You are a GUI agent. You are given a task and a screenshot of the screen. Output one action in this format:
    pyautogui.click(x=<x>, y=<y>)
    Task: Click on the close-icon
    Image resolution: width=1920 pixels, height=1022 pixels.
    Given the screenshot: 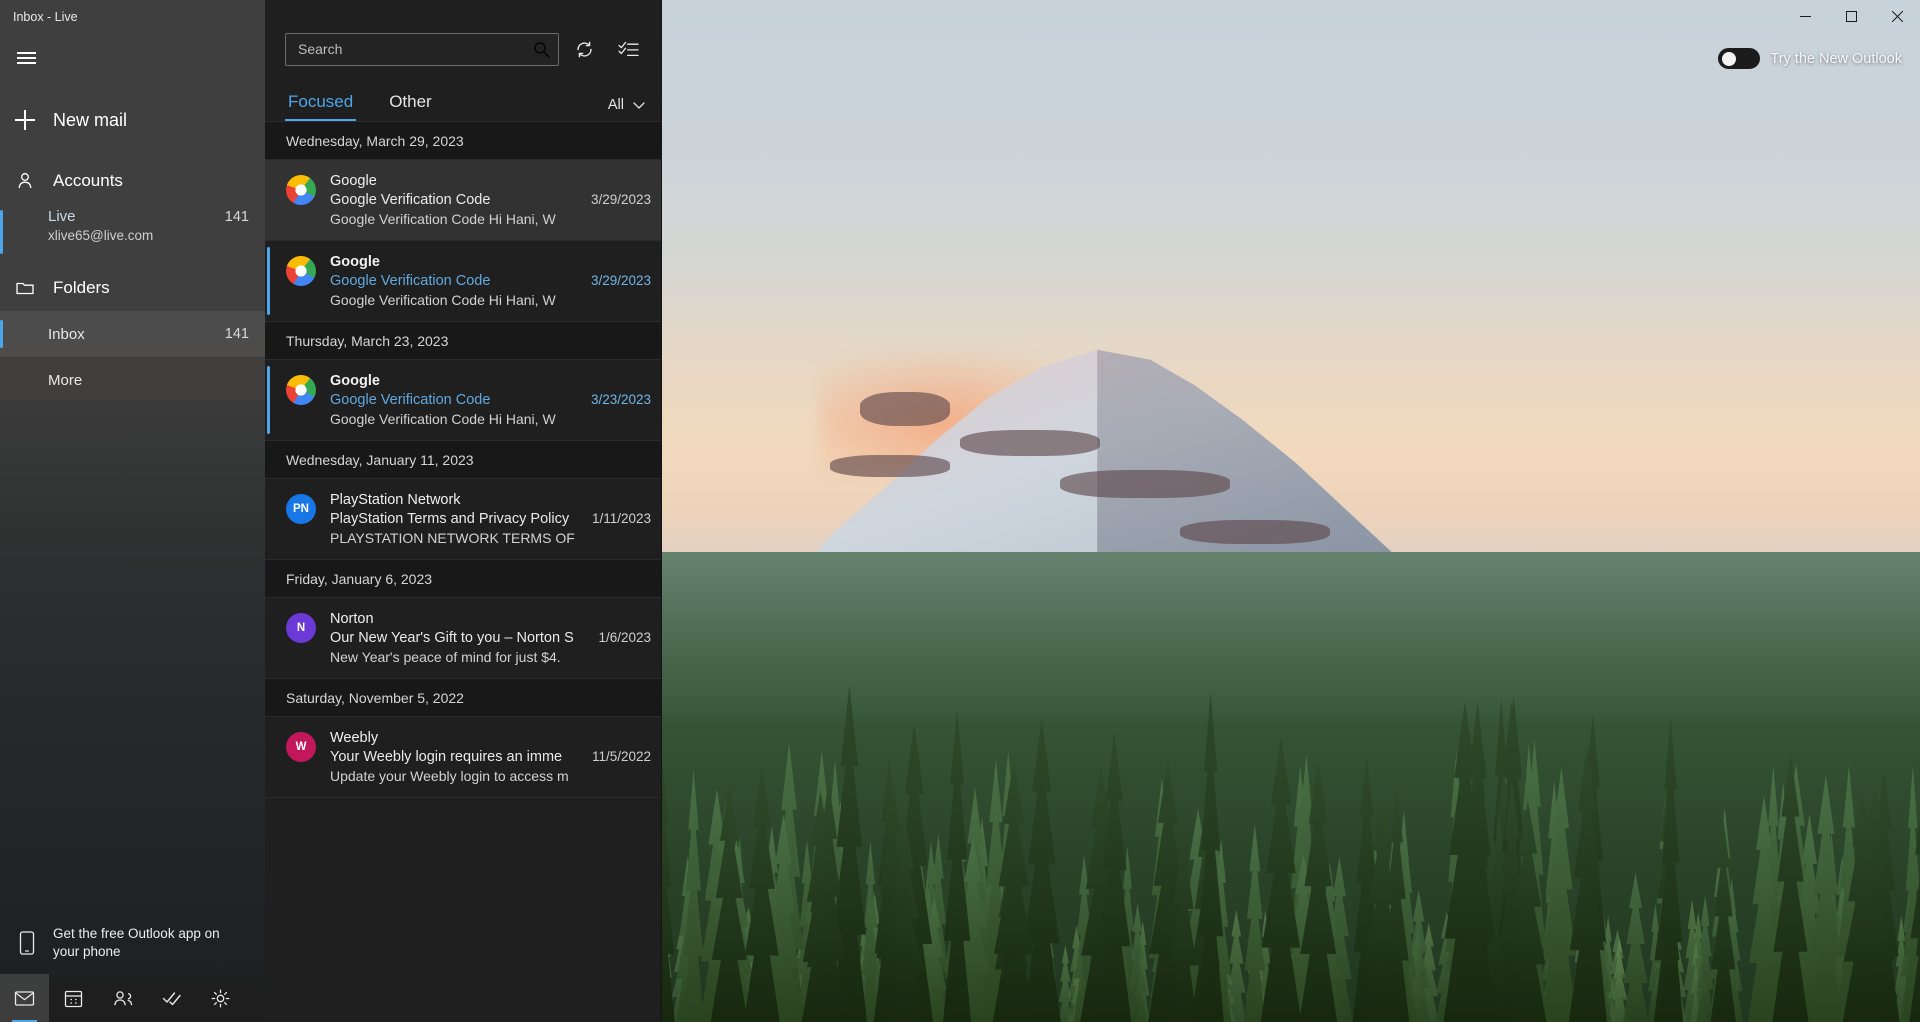 What is the action you would take?
    pyautogui.click(x=1897, y=16)
    